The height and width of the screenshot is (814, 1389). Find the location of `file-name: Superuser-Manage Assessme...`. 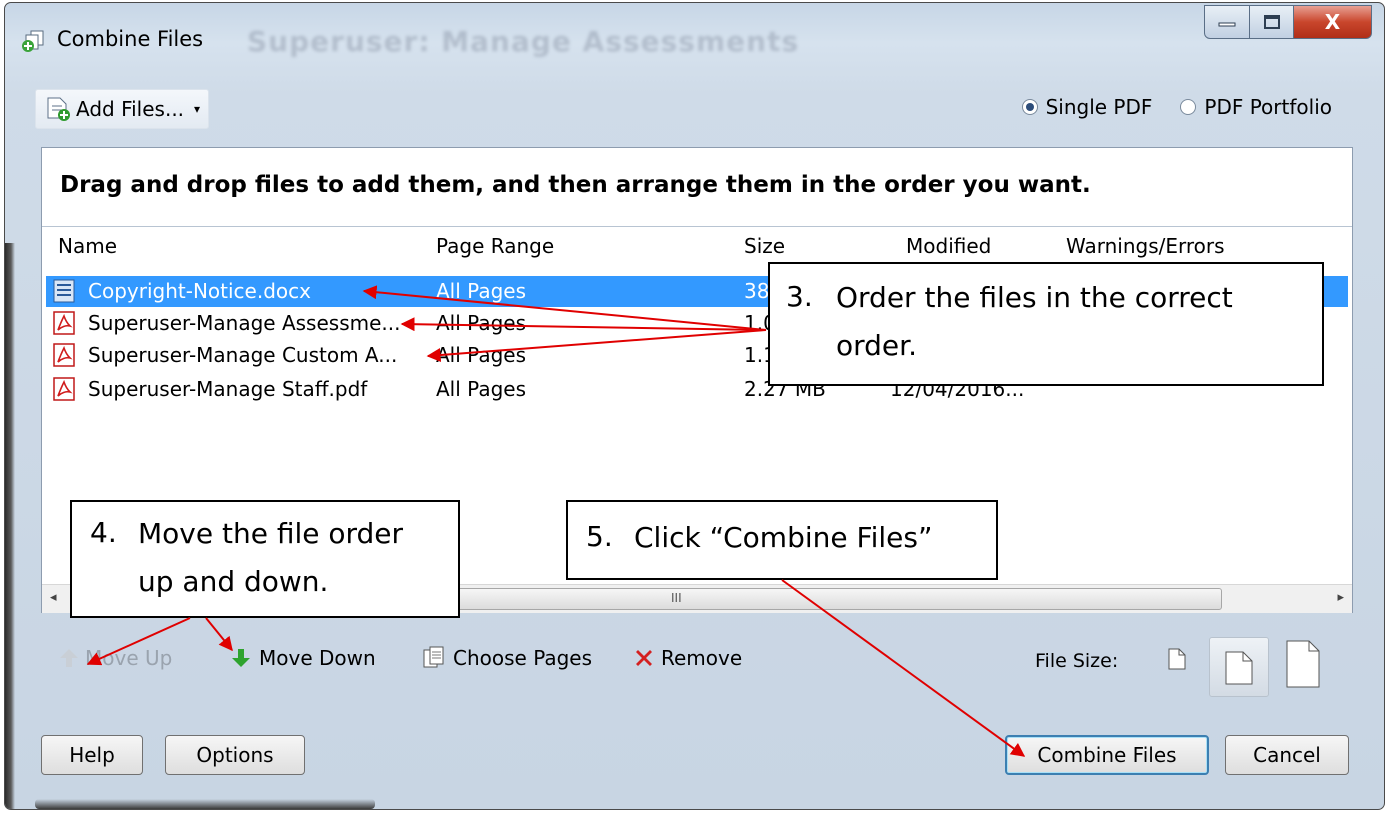

file-name: Superuser-Manage Assessme... is located at coordinates (244, 323).